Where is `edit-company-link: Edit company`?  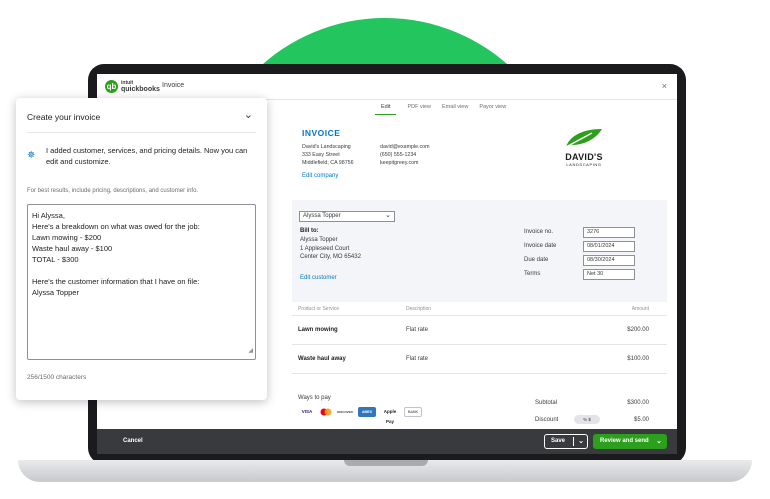 edit-company-link: Edit company is located at coordinates (320, 176).